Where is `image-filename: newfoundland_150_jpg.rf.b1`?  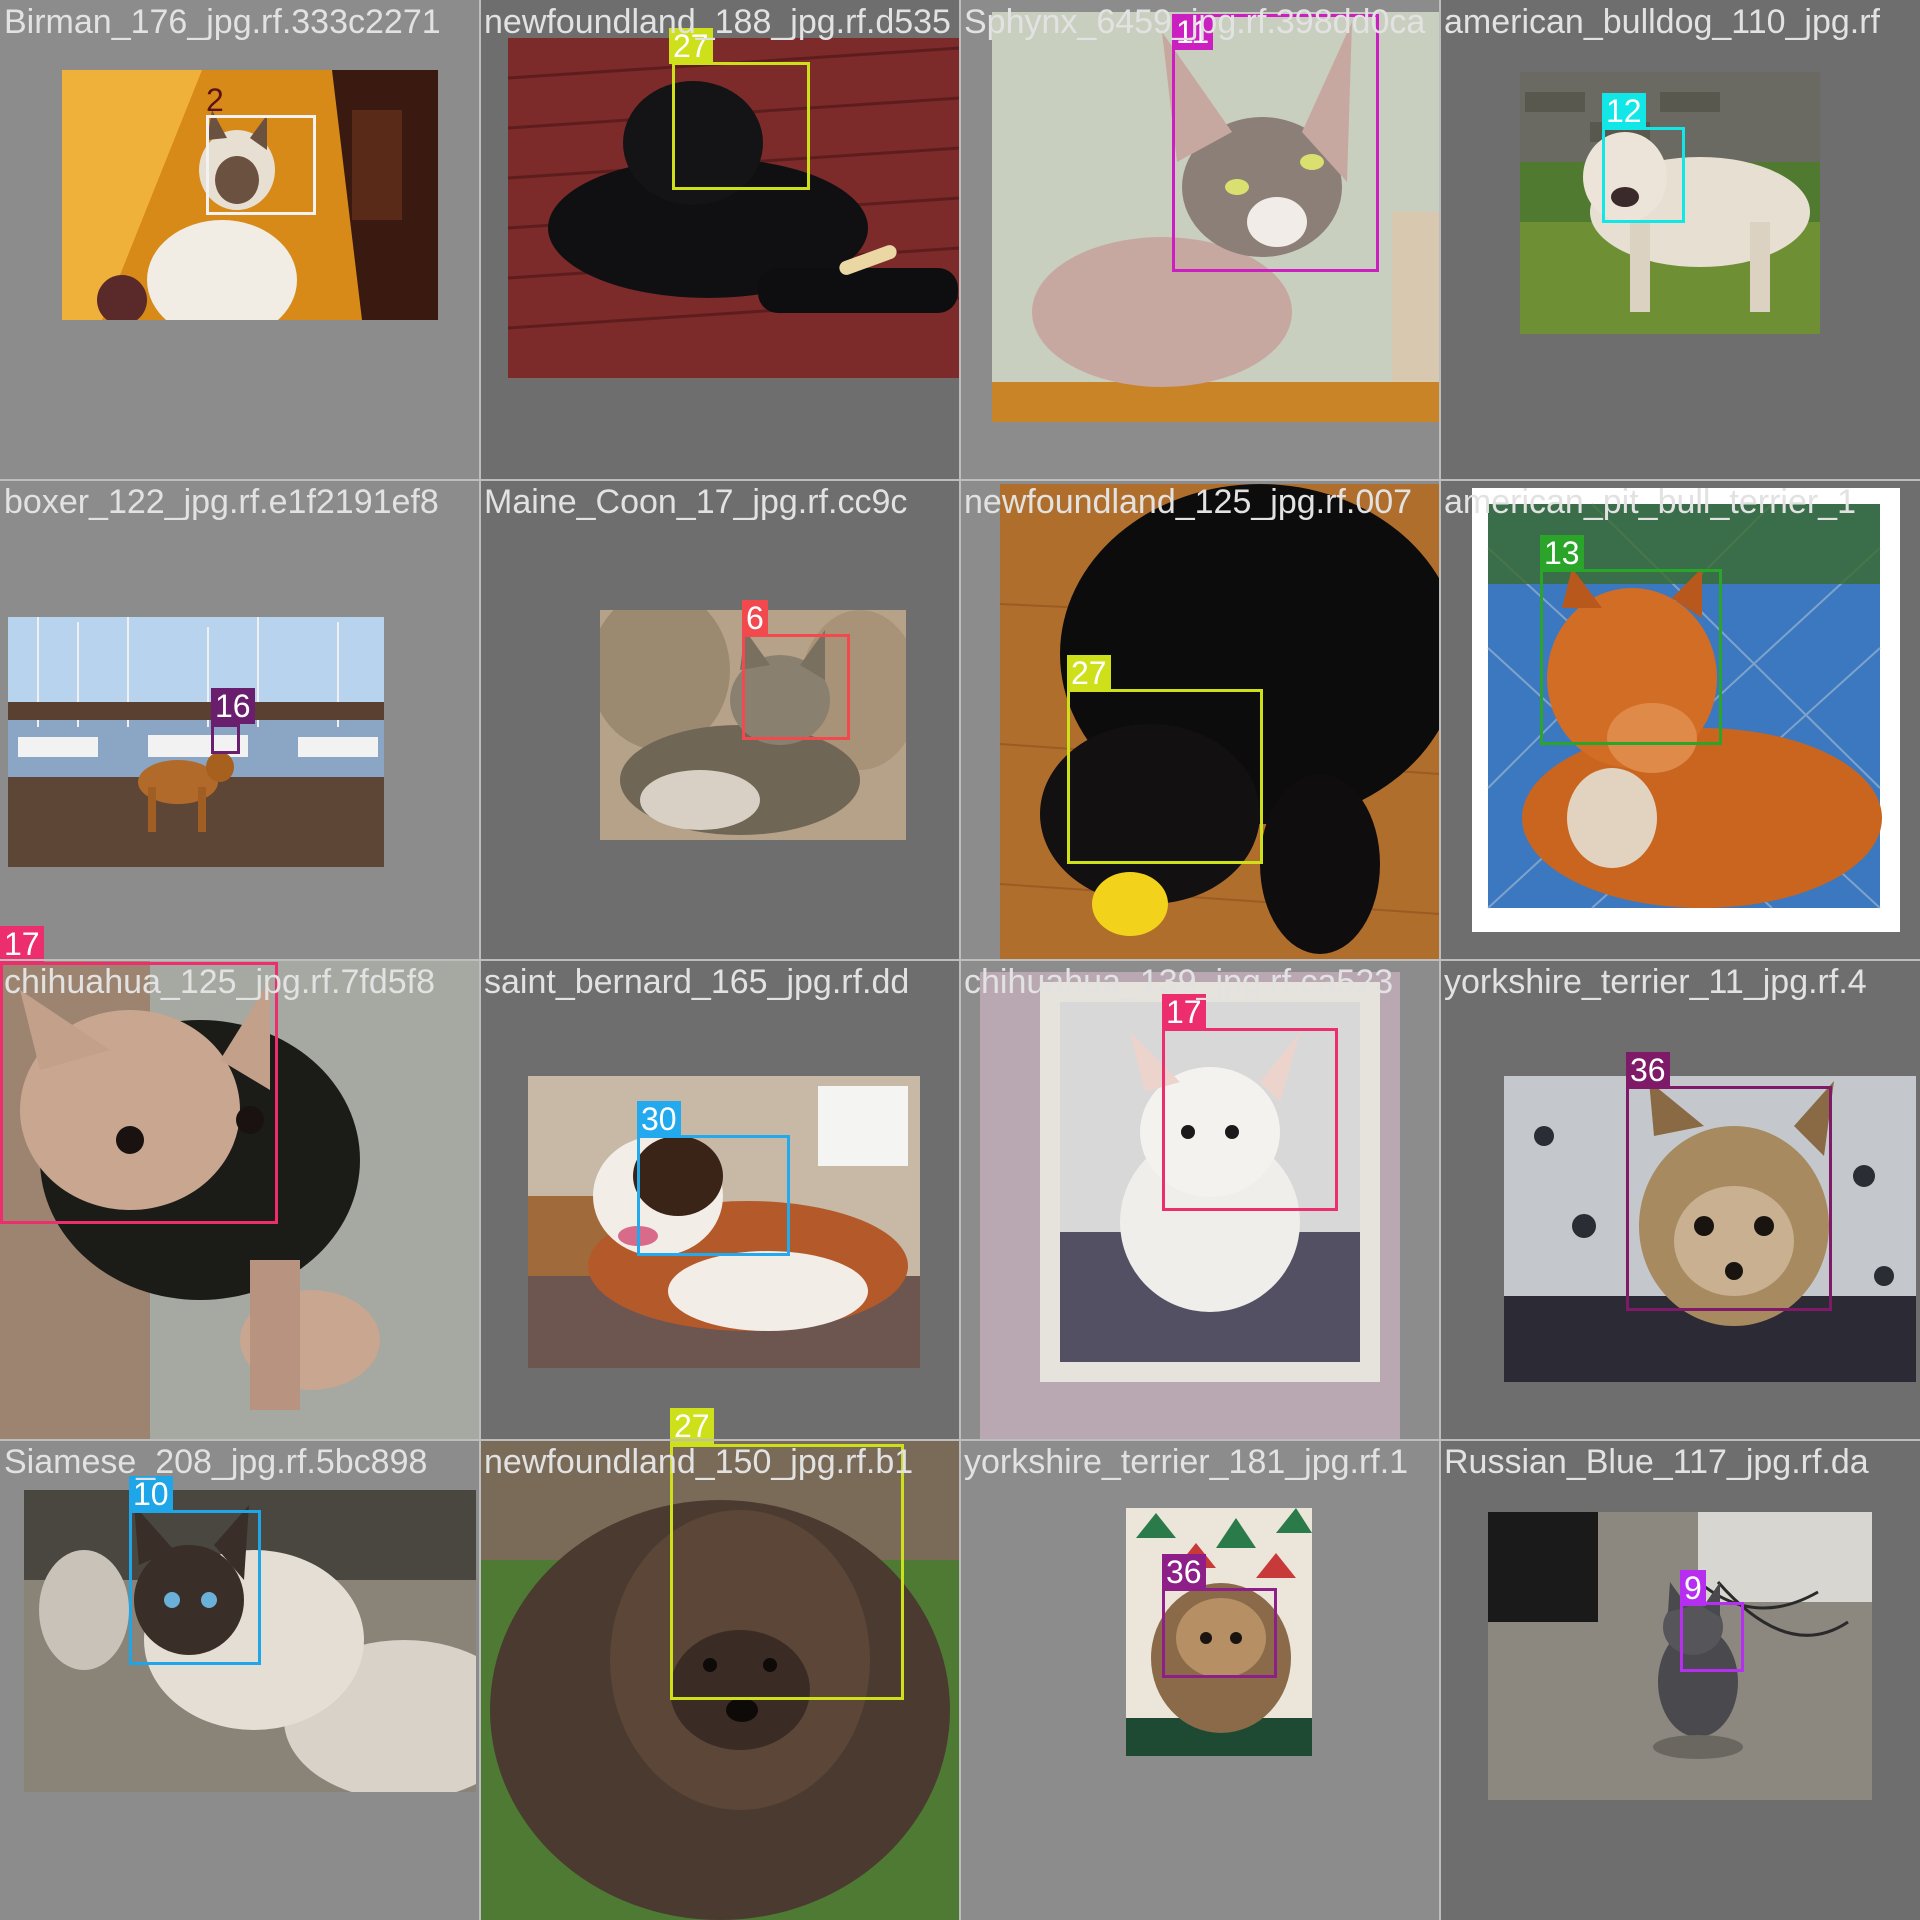 image-filename: newfoundland_150_jpg.rf.b1 is located at coordinates (699, 1462).